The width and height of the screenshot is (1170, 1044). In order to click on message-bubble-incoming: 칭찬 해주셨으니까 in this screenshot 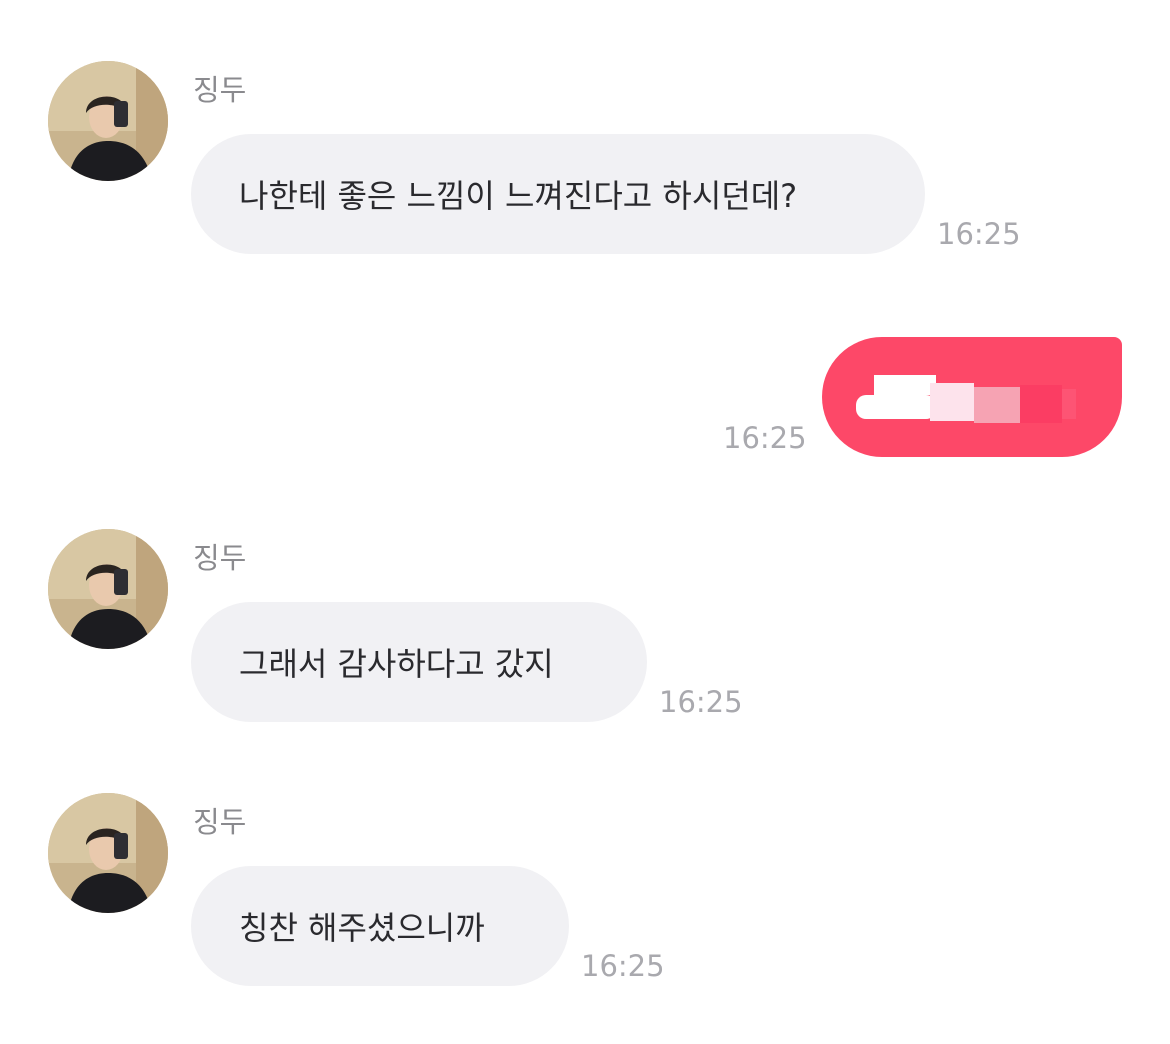, I will do `click(380, 926)`.